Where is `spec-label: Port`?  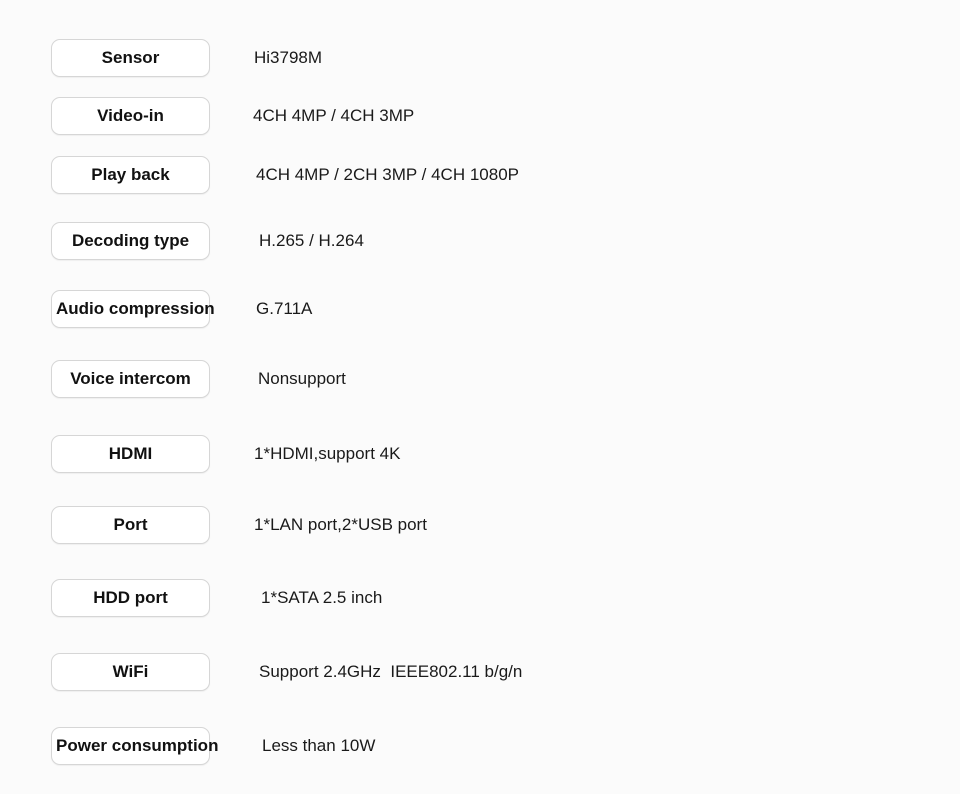
spec-label: Port is located at coordinates (130, 524).